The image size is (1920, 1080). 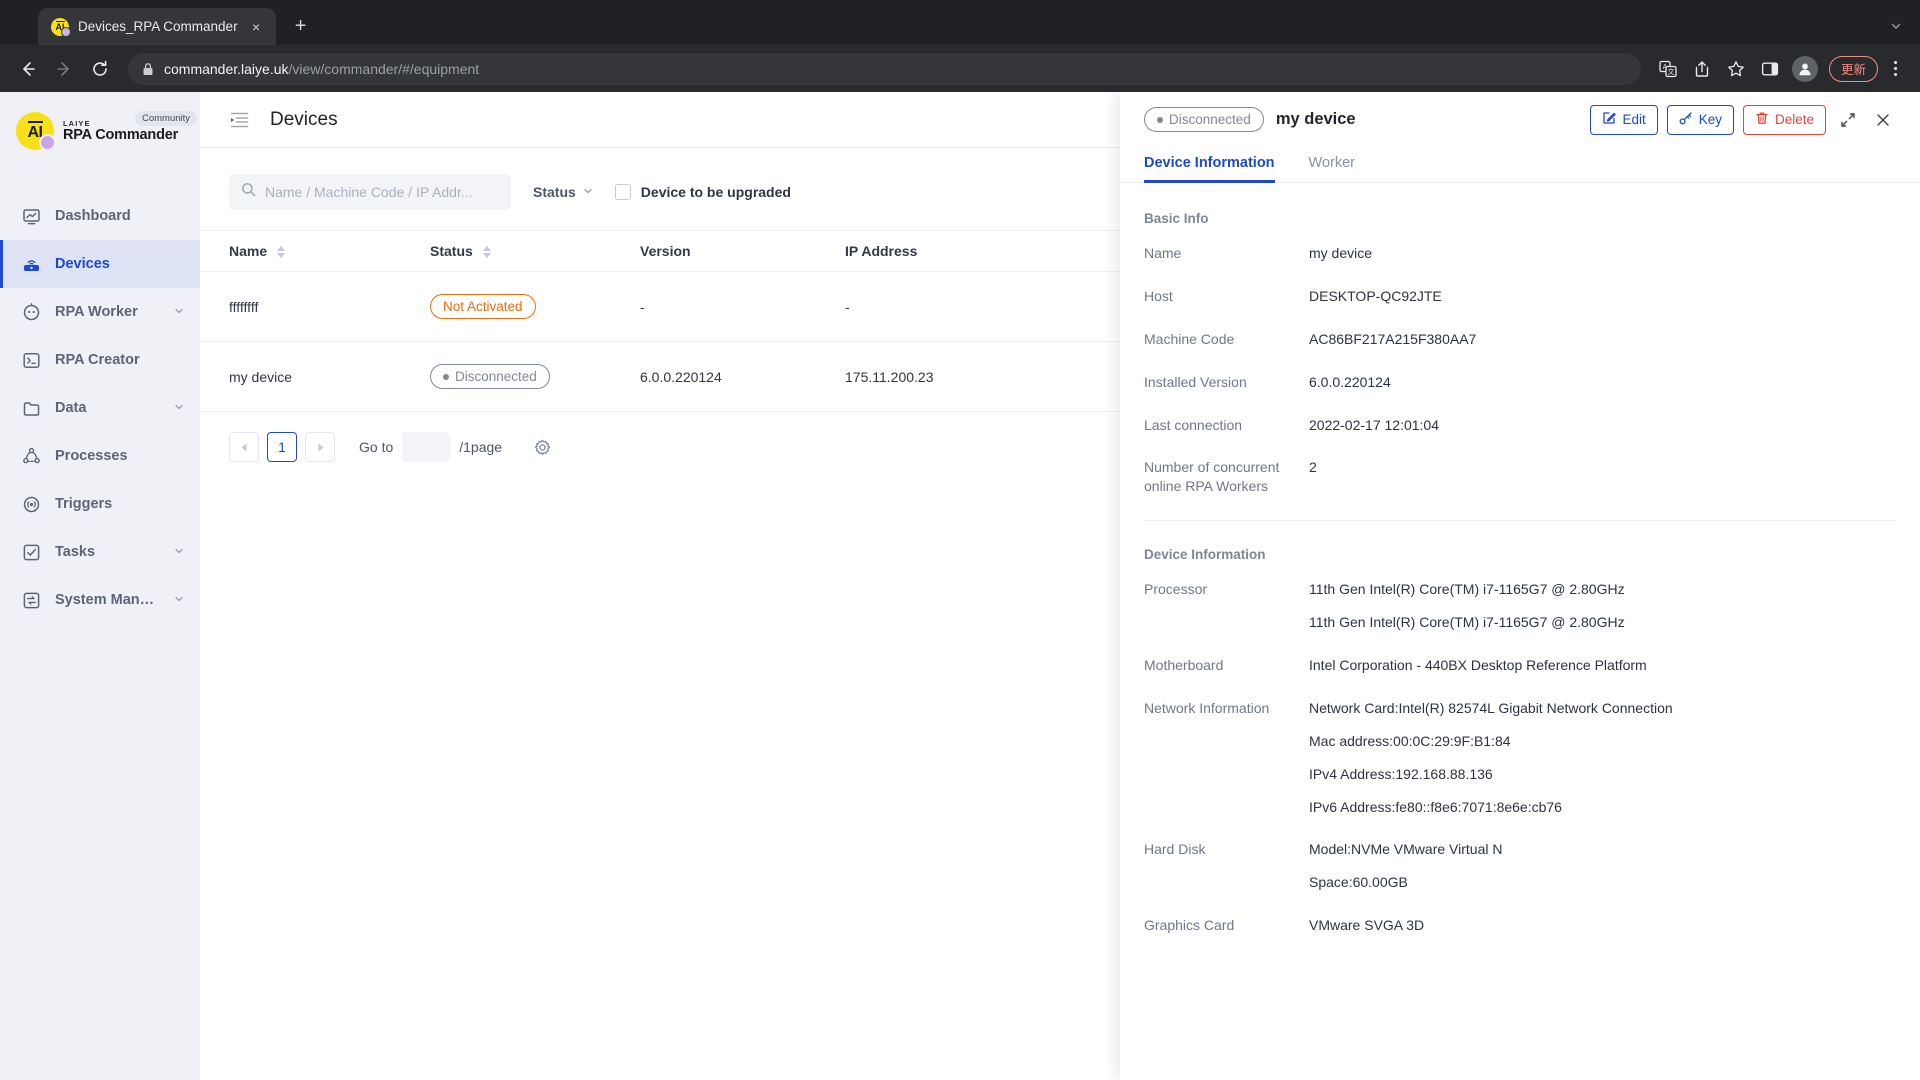 What do you see at coordinates (31, 360) in the screenshot?
I see `terminal-icon` at bounding box center [31, 360].